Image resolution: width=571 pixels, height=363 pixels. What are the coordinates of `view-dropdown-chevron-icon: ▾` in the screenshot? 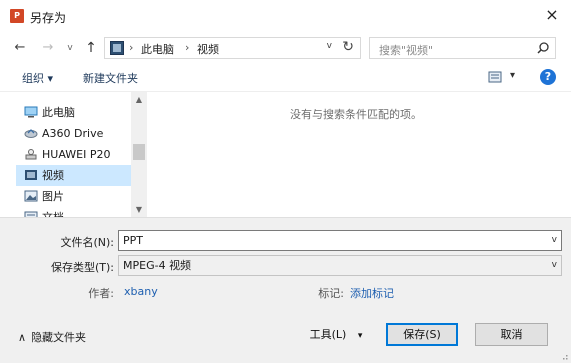 It's located at (512, 75).